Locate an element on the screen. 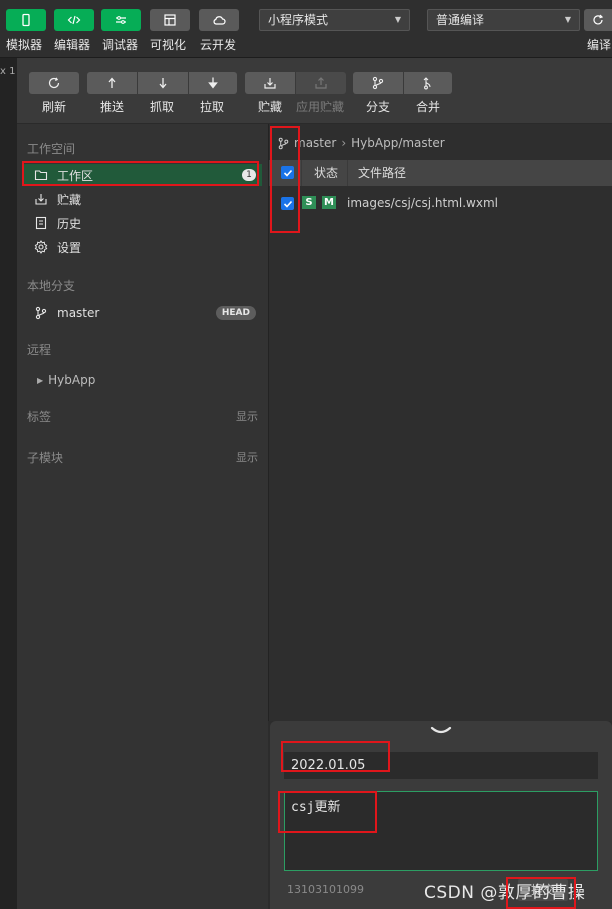 This screenshot has height=909, width=612. folder-icon is located at coordinates (41, 175).